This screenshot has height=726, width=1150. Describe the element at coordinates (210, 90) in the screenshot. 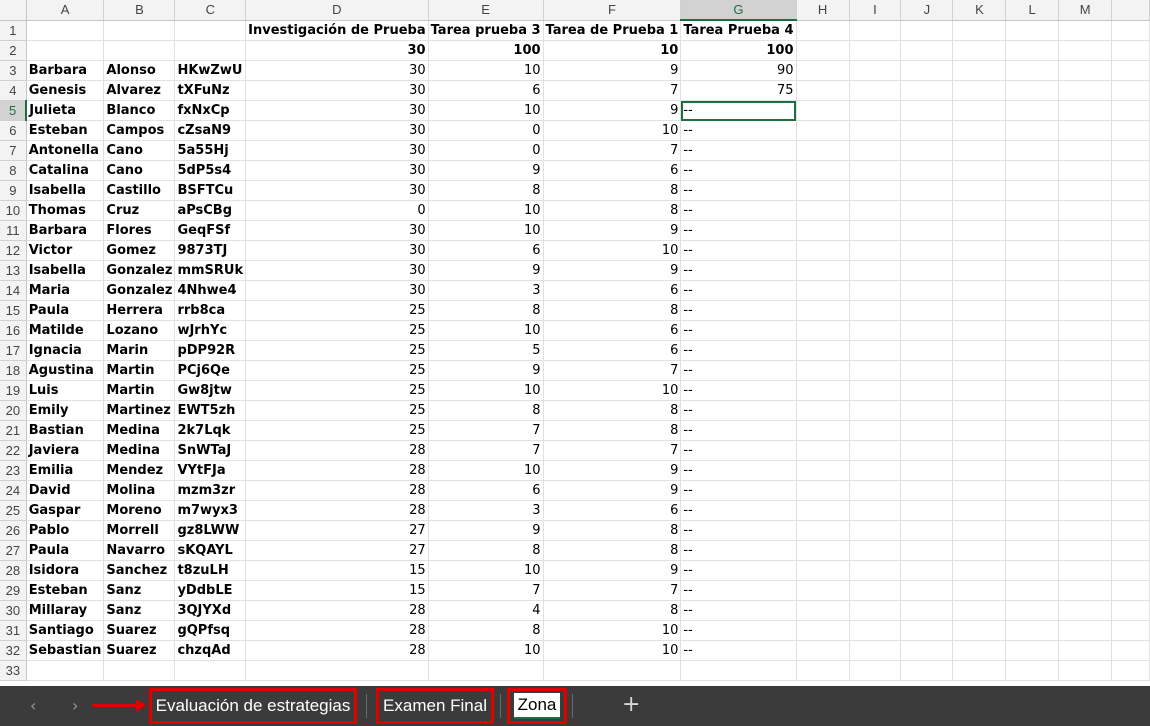

I see `code-cell: tXFuNz` at that location.